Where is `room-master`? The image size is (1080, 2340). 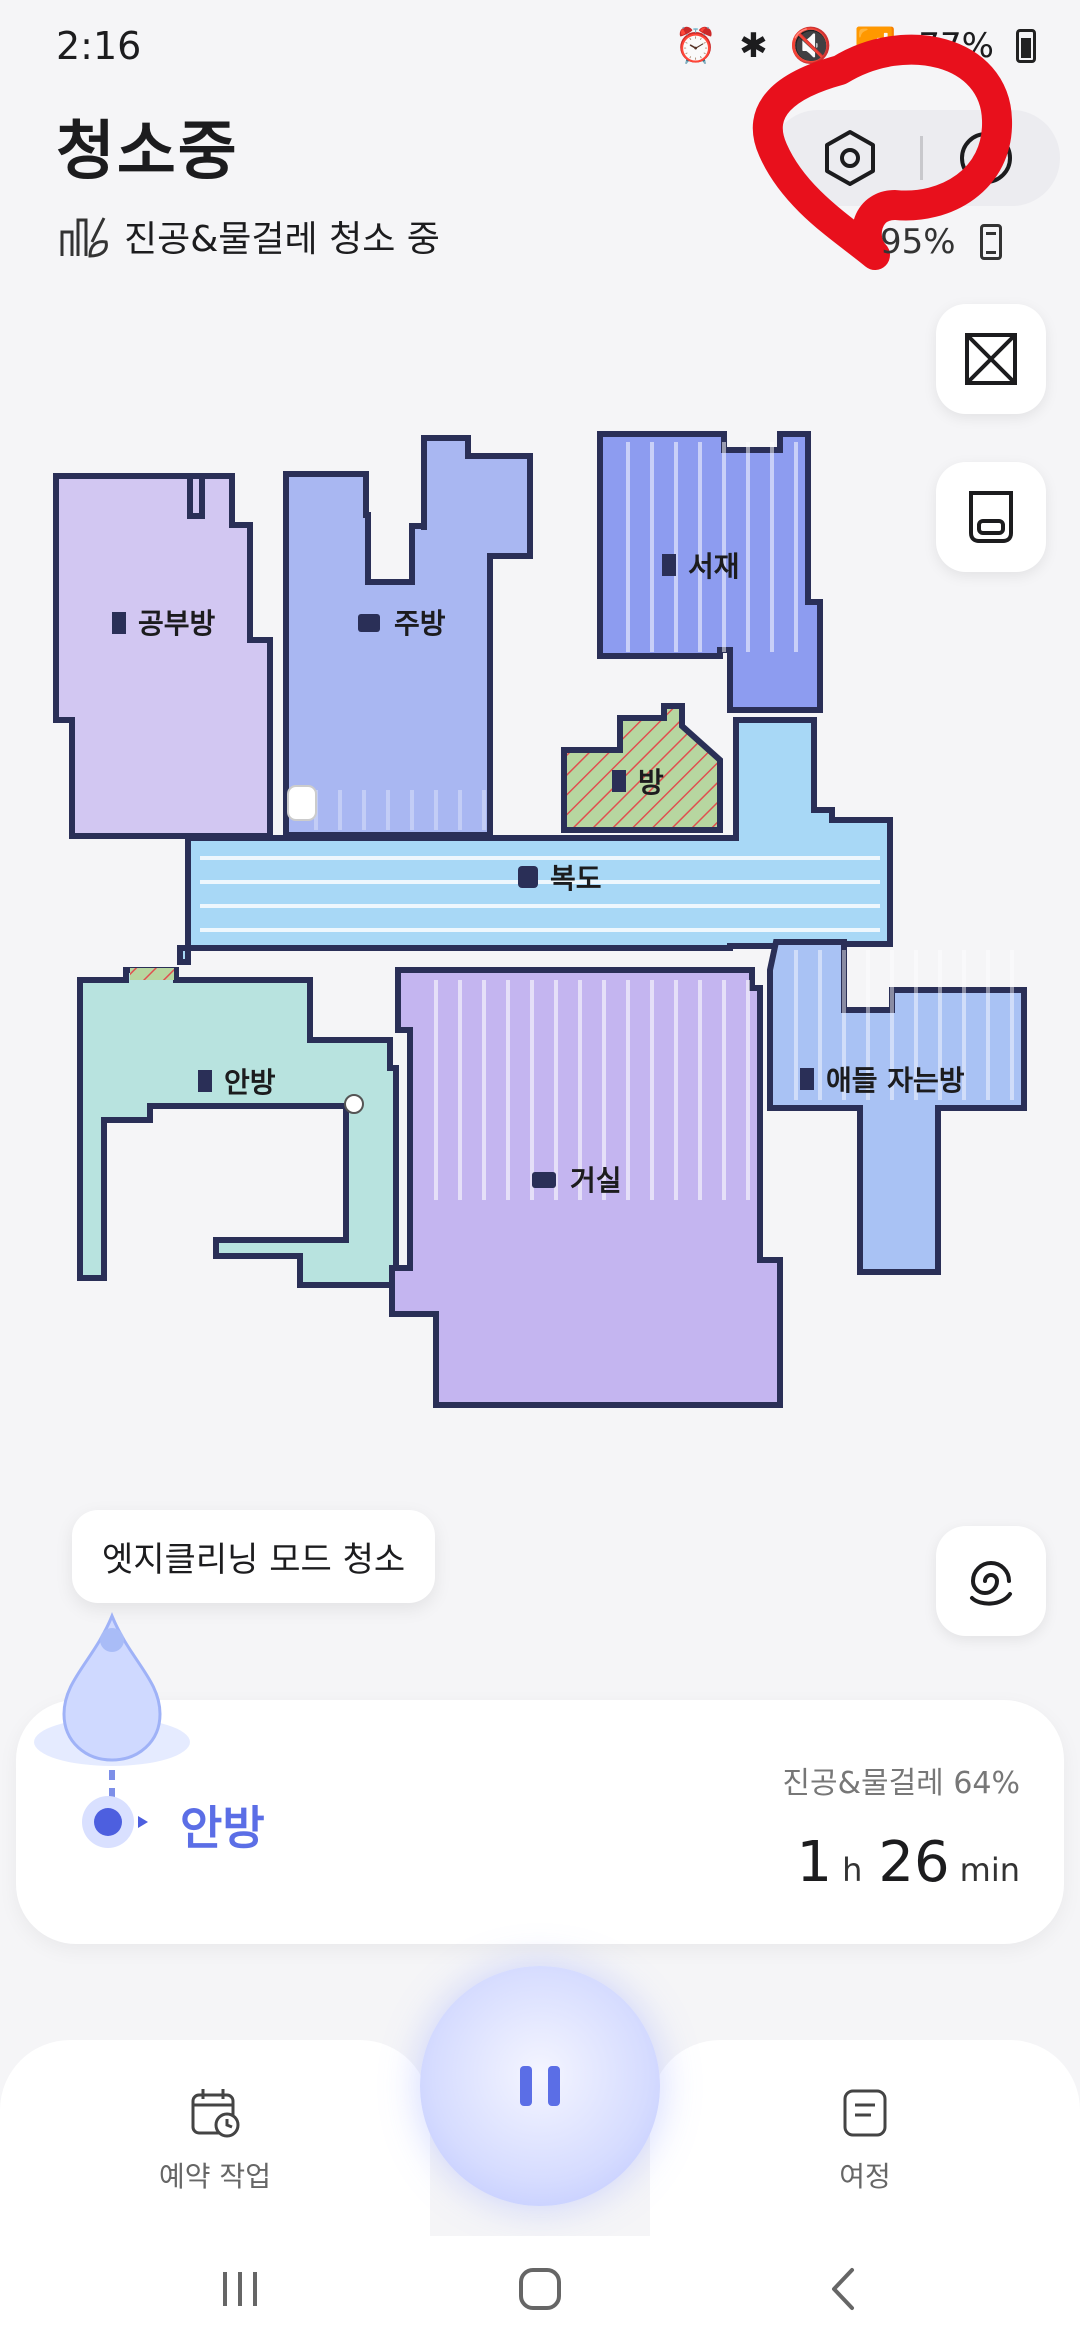 room-master is located at coordinates (238, 1127).